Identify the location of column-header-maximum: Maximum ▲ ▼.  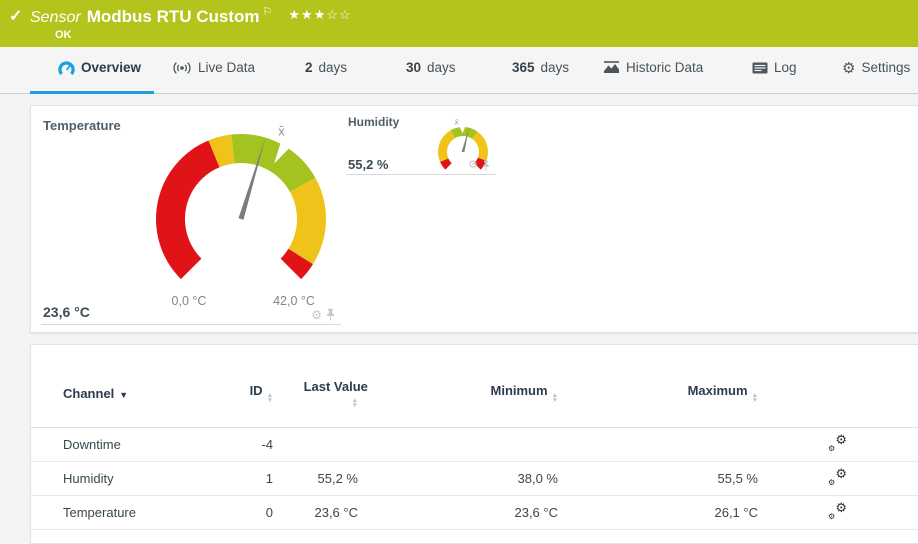
(658, 393).